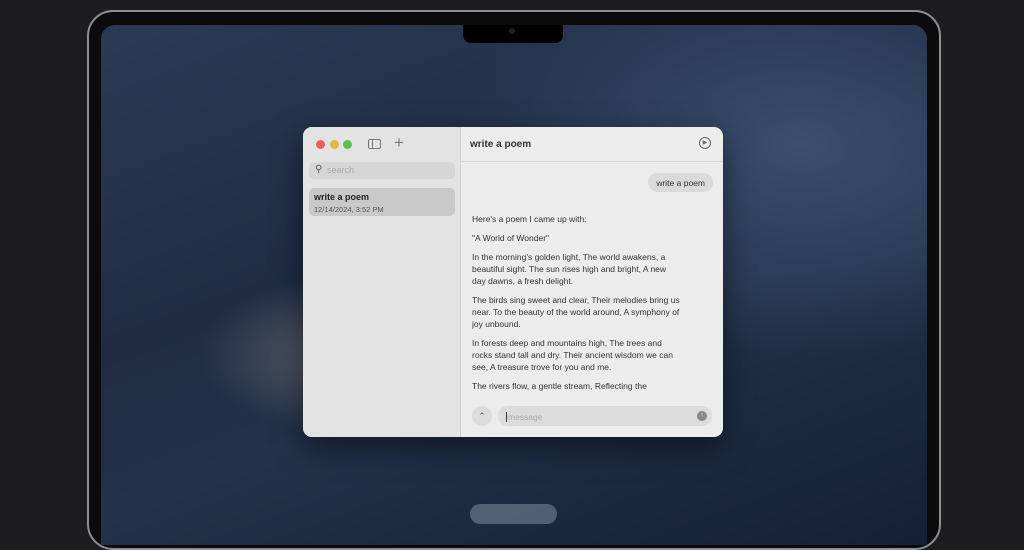  What do you see at coordinates (334, 144) in the screenshot?
I see `minimize-button` at bounding box center [334, 144].